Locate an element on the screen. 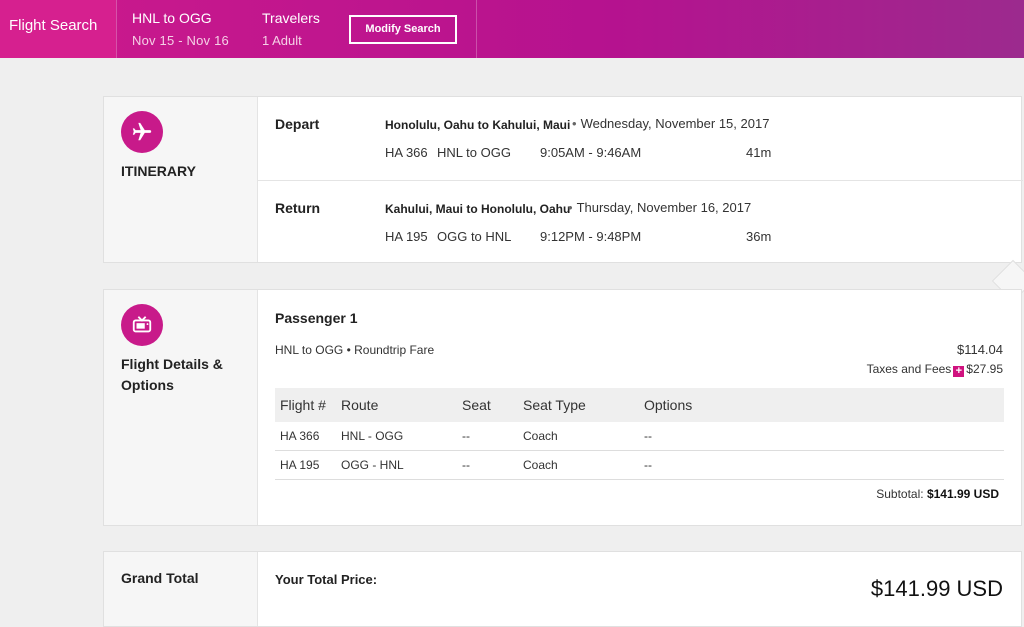 Image resolution: width=1024 pixels, height=627 pixels. table-row: HA 195 OGG - HNL -- Coach -- is located at coordinates (639, 465).